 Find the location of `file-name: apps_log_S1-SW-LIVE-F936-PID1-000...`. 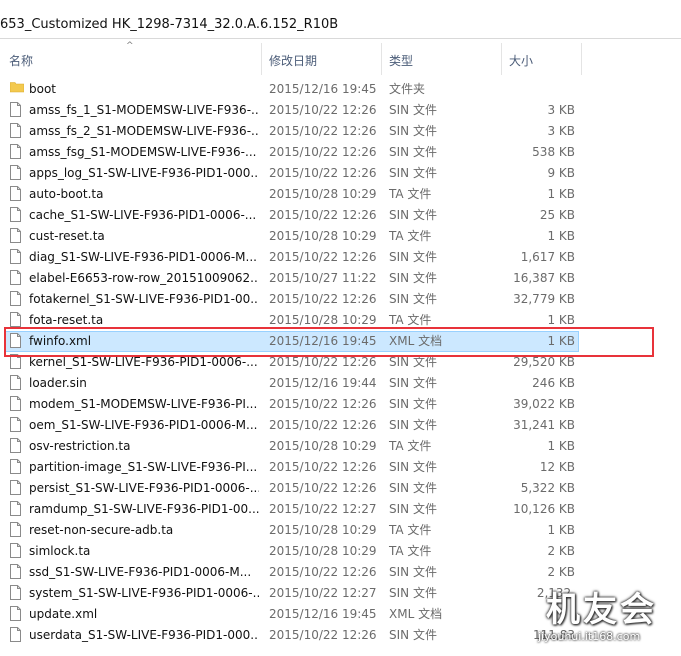

file-name: apps_log_S1-SW-LIVE-F936-PID1-000... is located at coordinates (144, 173).